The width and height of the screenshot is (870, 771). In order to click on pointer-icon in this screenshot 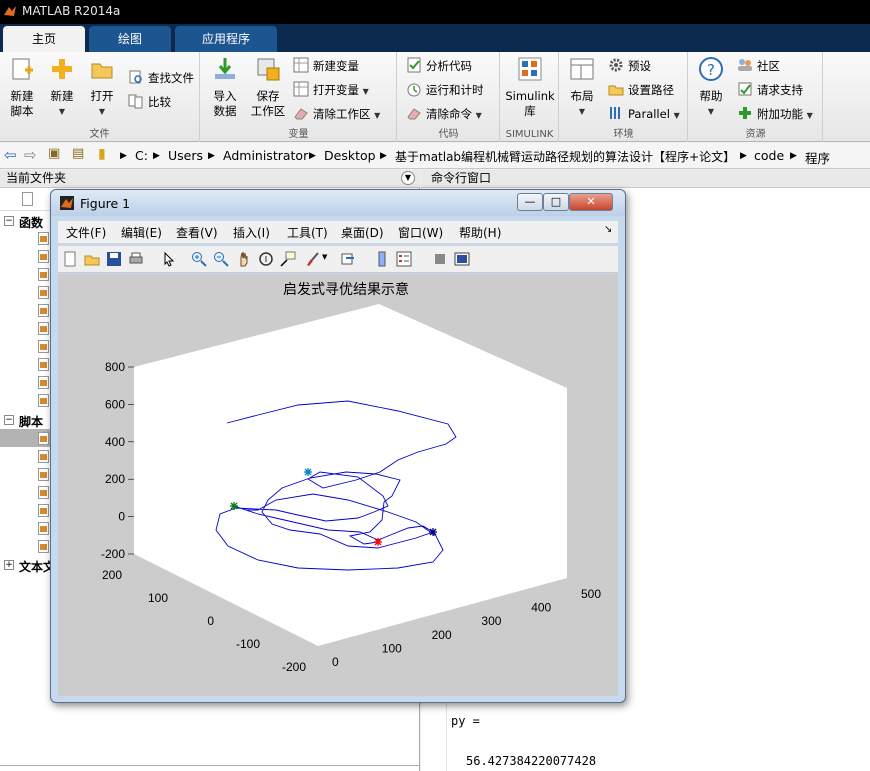, I will do `click(169, 259)`.